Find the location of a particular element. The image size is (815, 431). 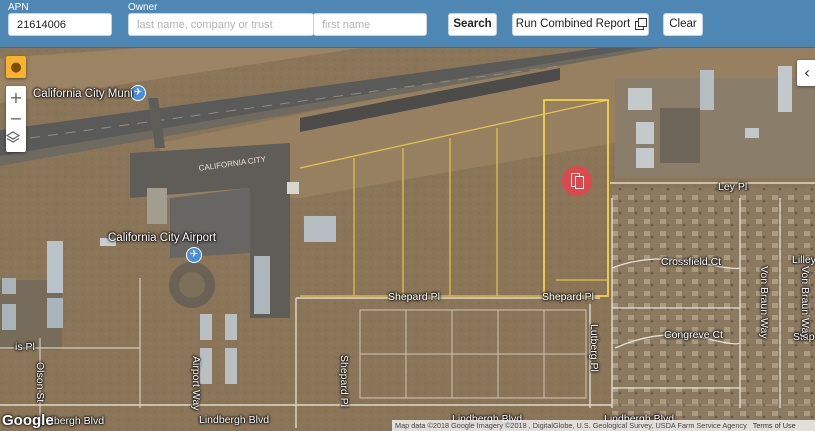

run-combined-report-label: Run Combined Report is located at coordinates (573, 24).